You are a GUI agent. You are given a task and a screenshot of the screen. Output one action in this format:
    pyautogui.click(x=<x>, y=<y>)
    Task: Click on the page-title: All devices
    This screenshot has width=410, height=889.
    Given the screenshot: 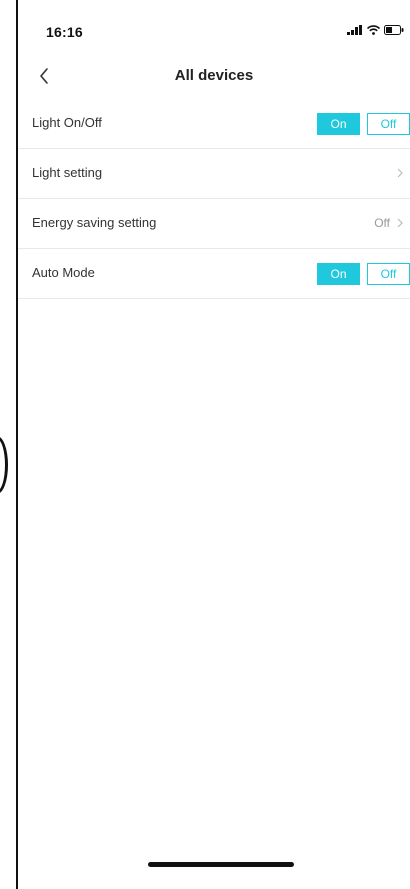 What is the action you would take?
    pyautogui.click(x=214, y=75)
    